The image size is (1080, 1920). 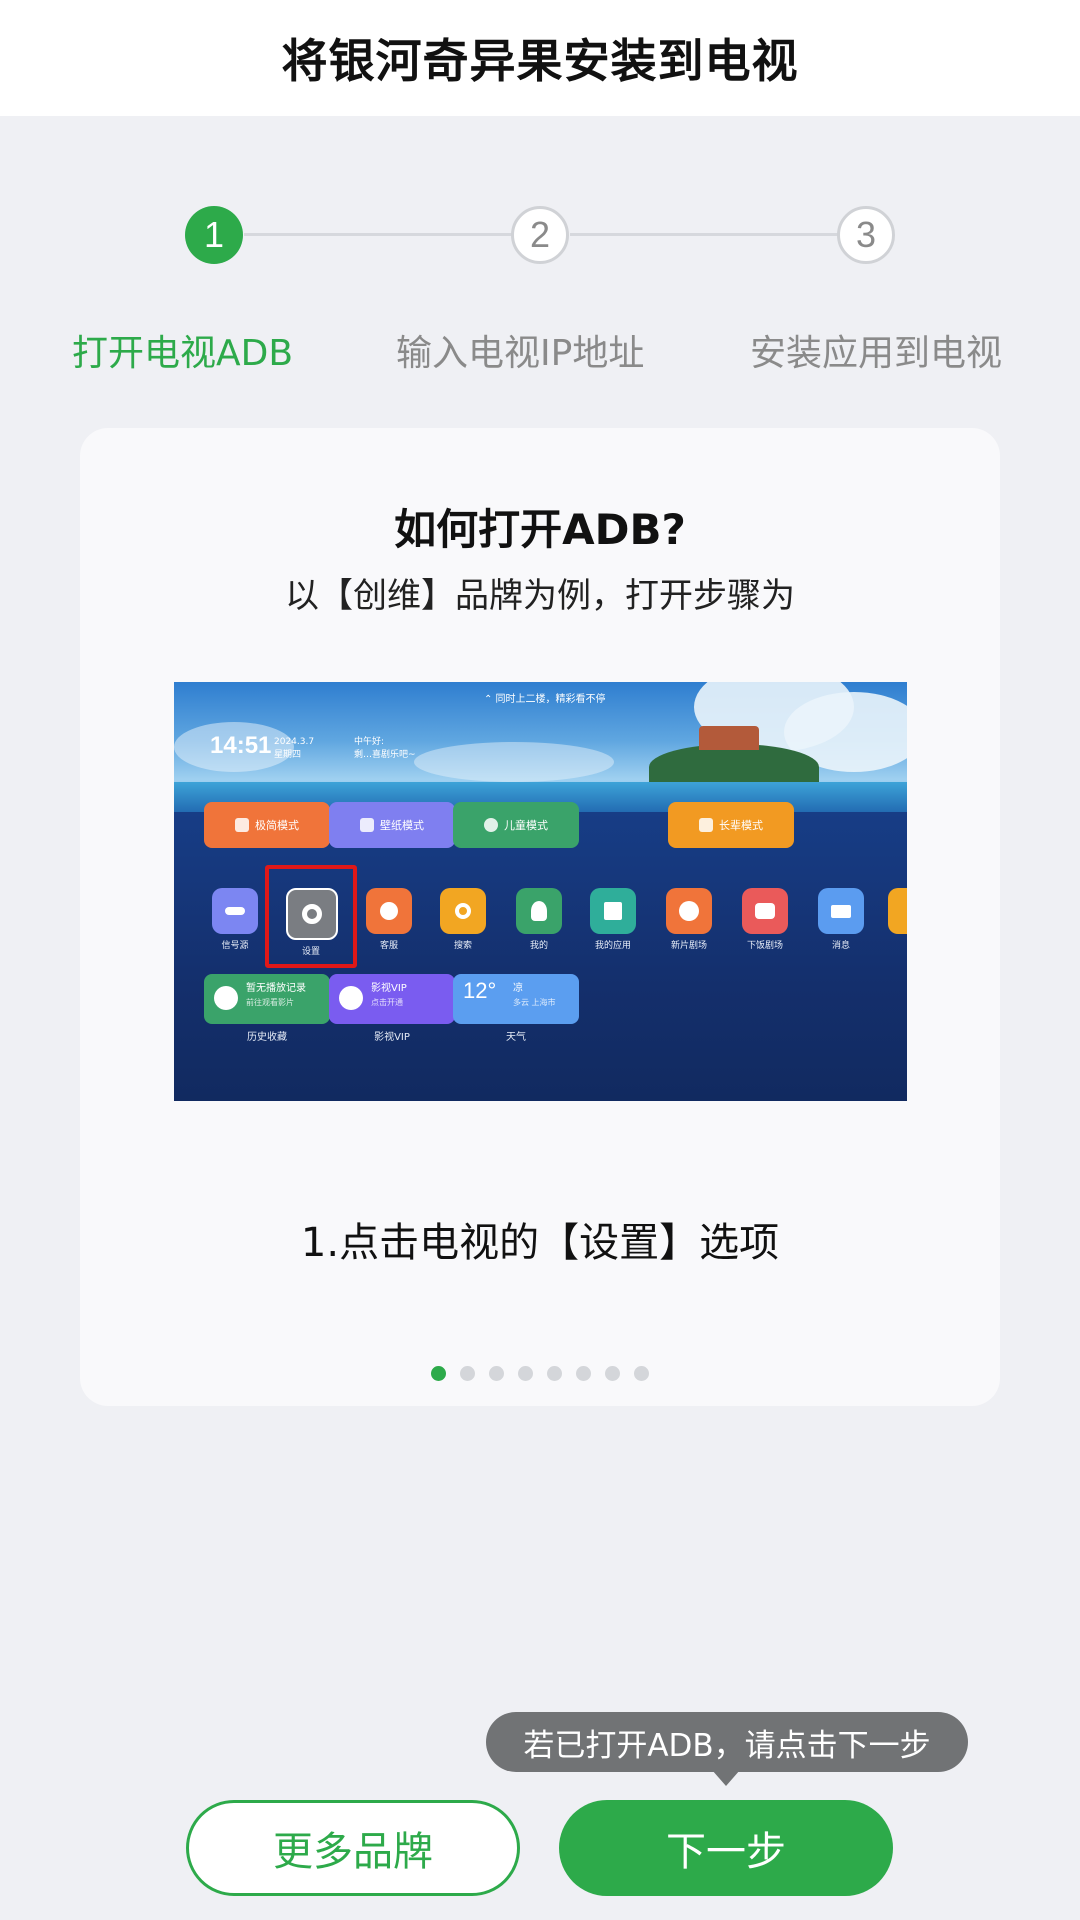 I want to click on tv-app-new-movies: 新片剧场, so click(x=689, y=919).